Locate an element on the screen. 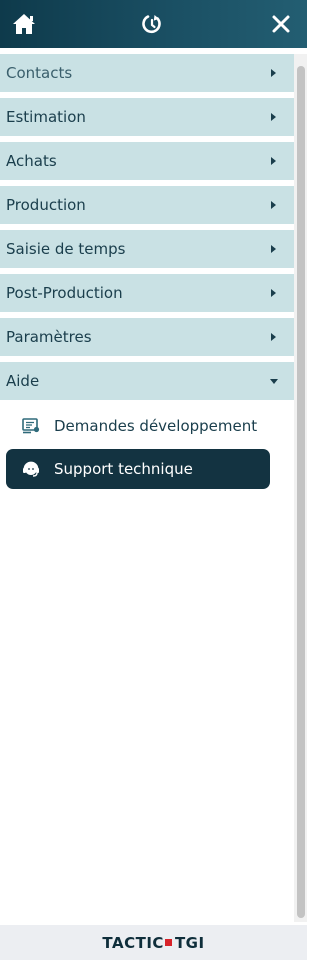  development-request-icon is located at coordinates (31, 426).